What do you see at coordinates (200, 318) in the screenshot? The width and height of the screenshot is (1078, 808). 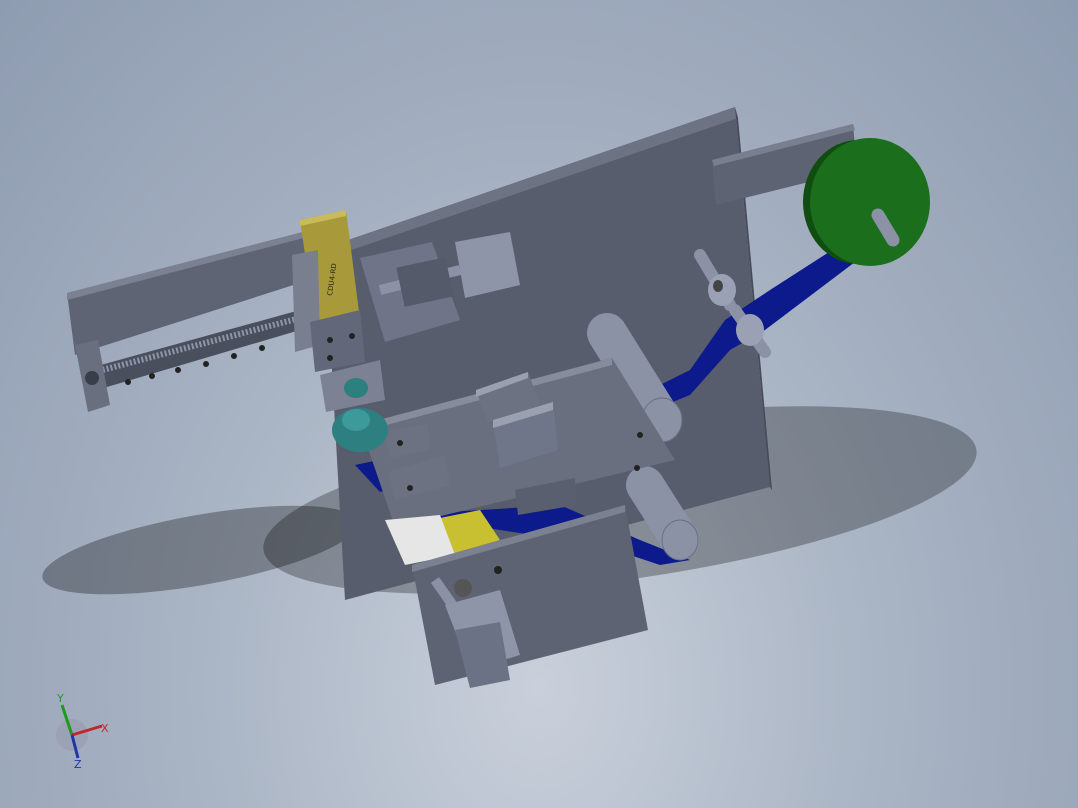 I see `linear-screw-rail` at bounding box center [200, 318].